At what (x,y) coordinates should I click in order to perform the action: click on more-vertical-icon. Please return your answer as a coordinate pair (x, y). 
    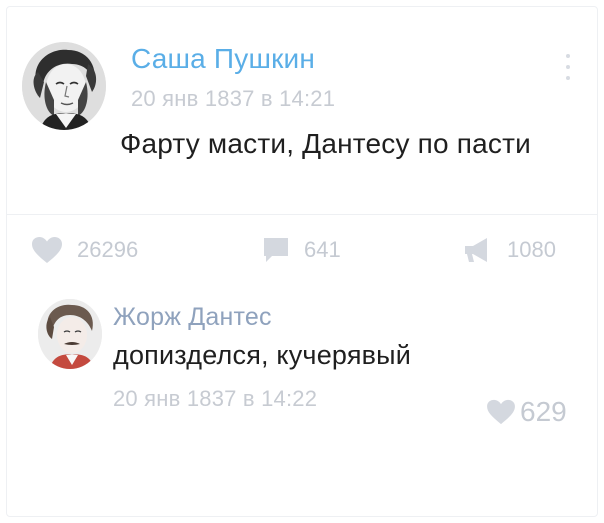
    Looking at the image, I should click on (568, 67).